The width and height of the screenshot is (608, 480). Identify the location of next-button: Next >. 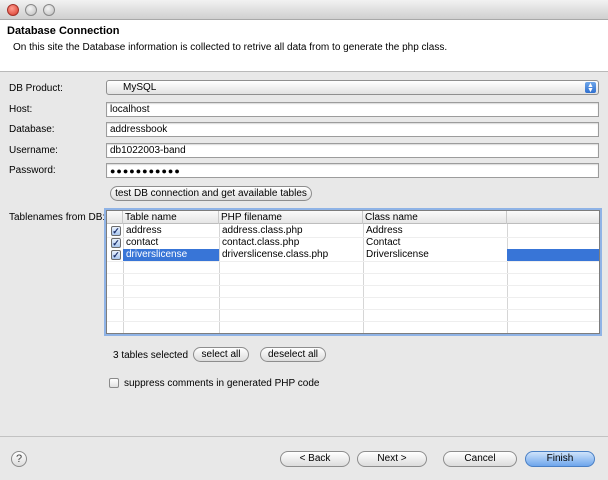
(392, 459).